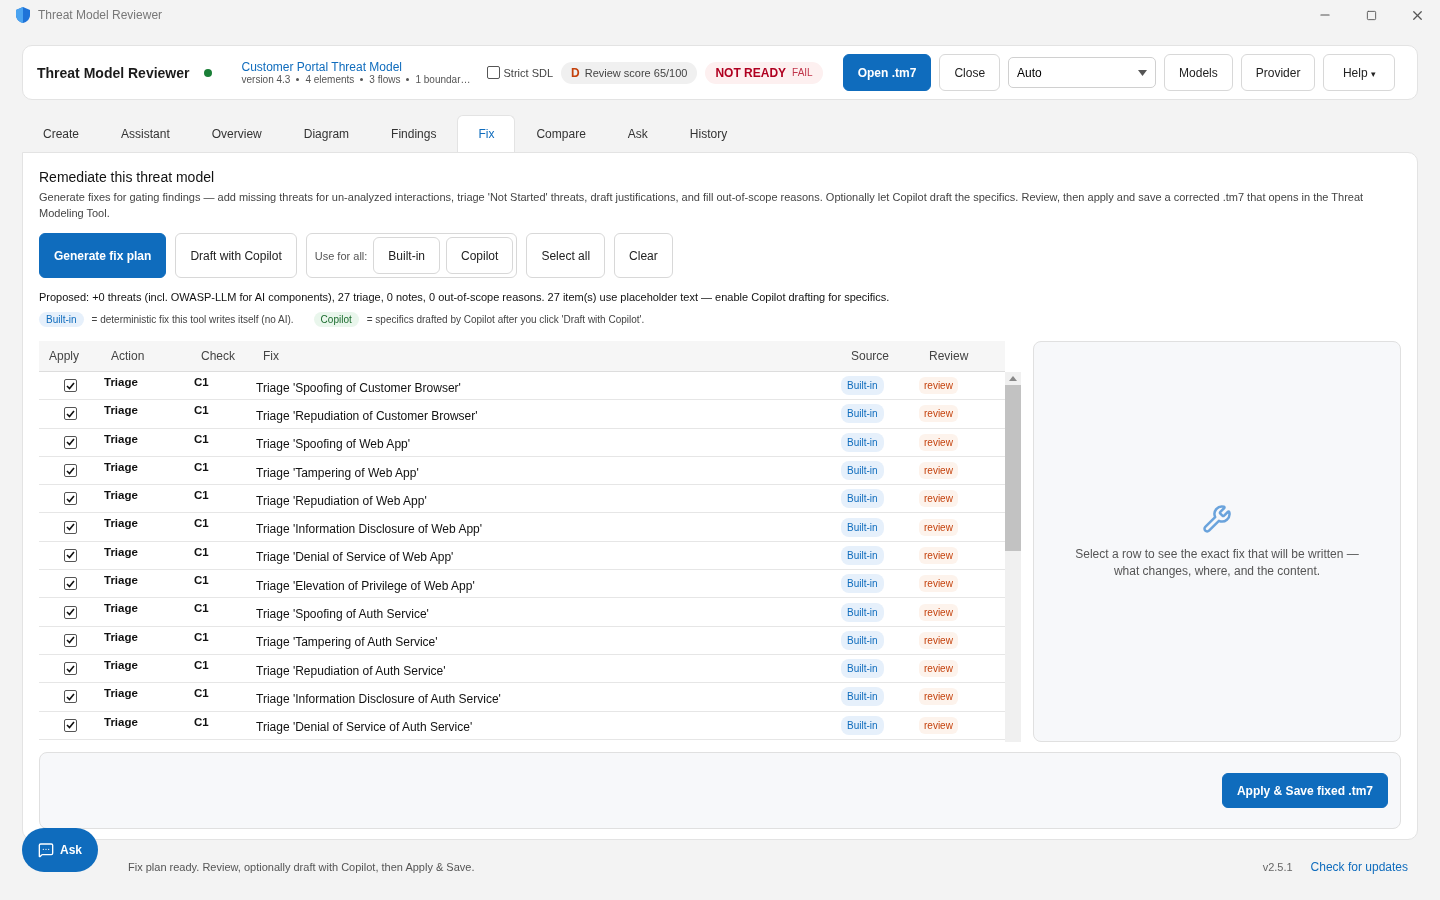 The height and width of the screenshot is (900, 1440). What do you see at coordinates (561, 133) in the screenshot?
I see `tab: Compare` at bounding box center [561, 133].